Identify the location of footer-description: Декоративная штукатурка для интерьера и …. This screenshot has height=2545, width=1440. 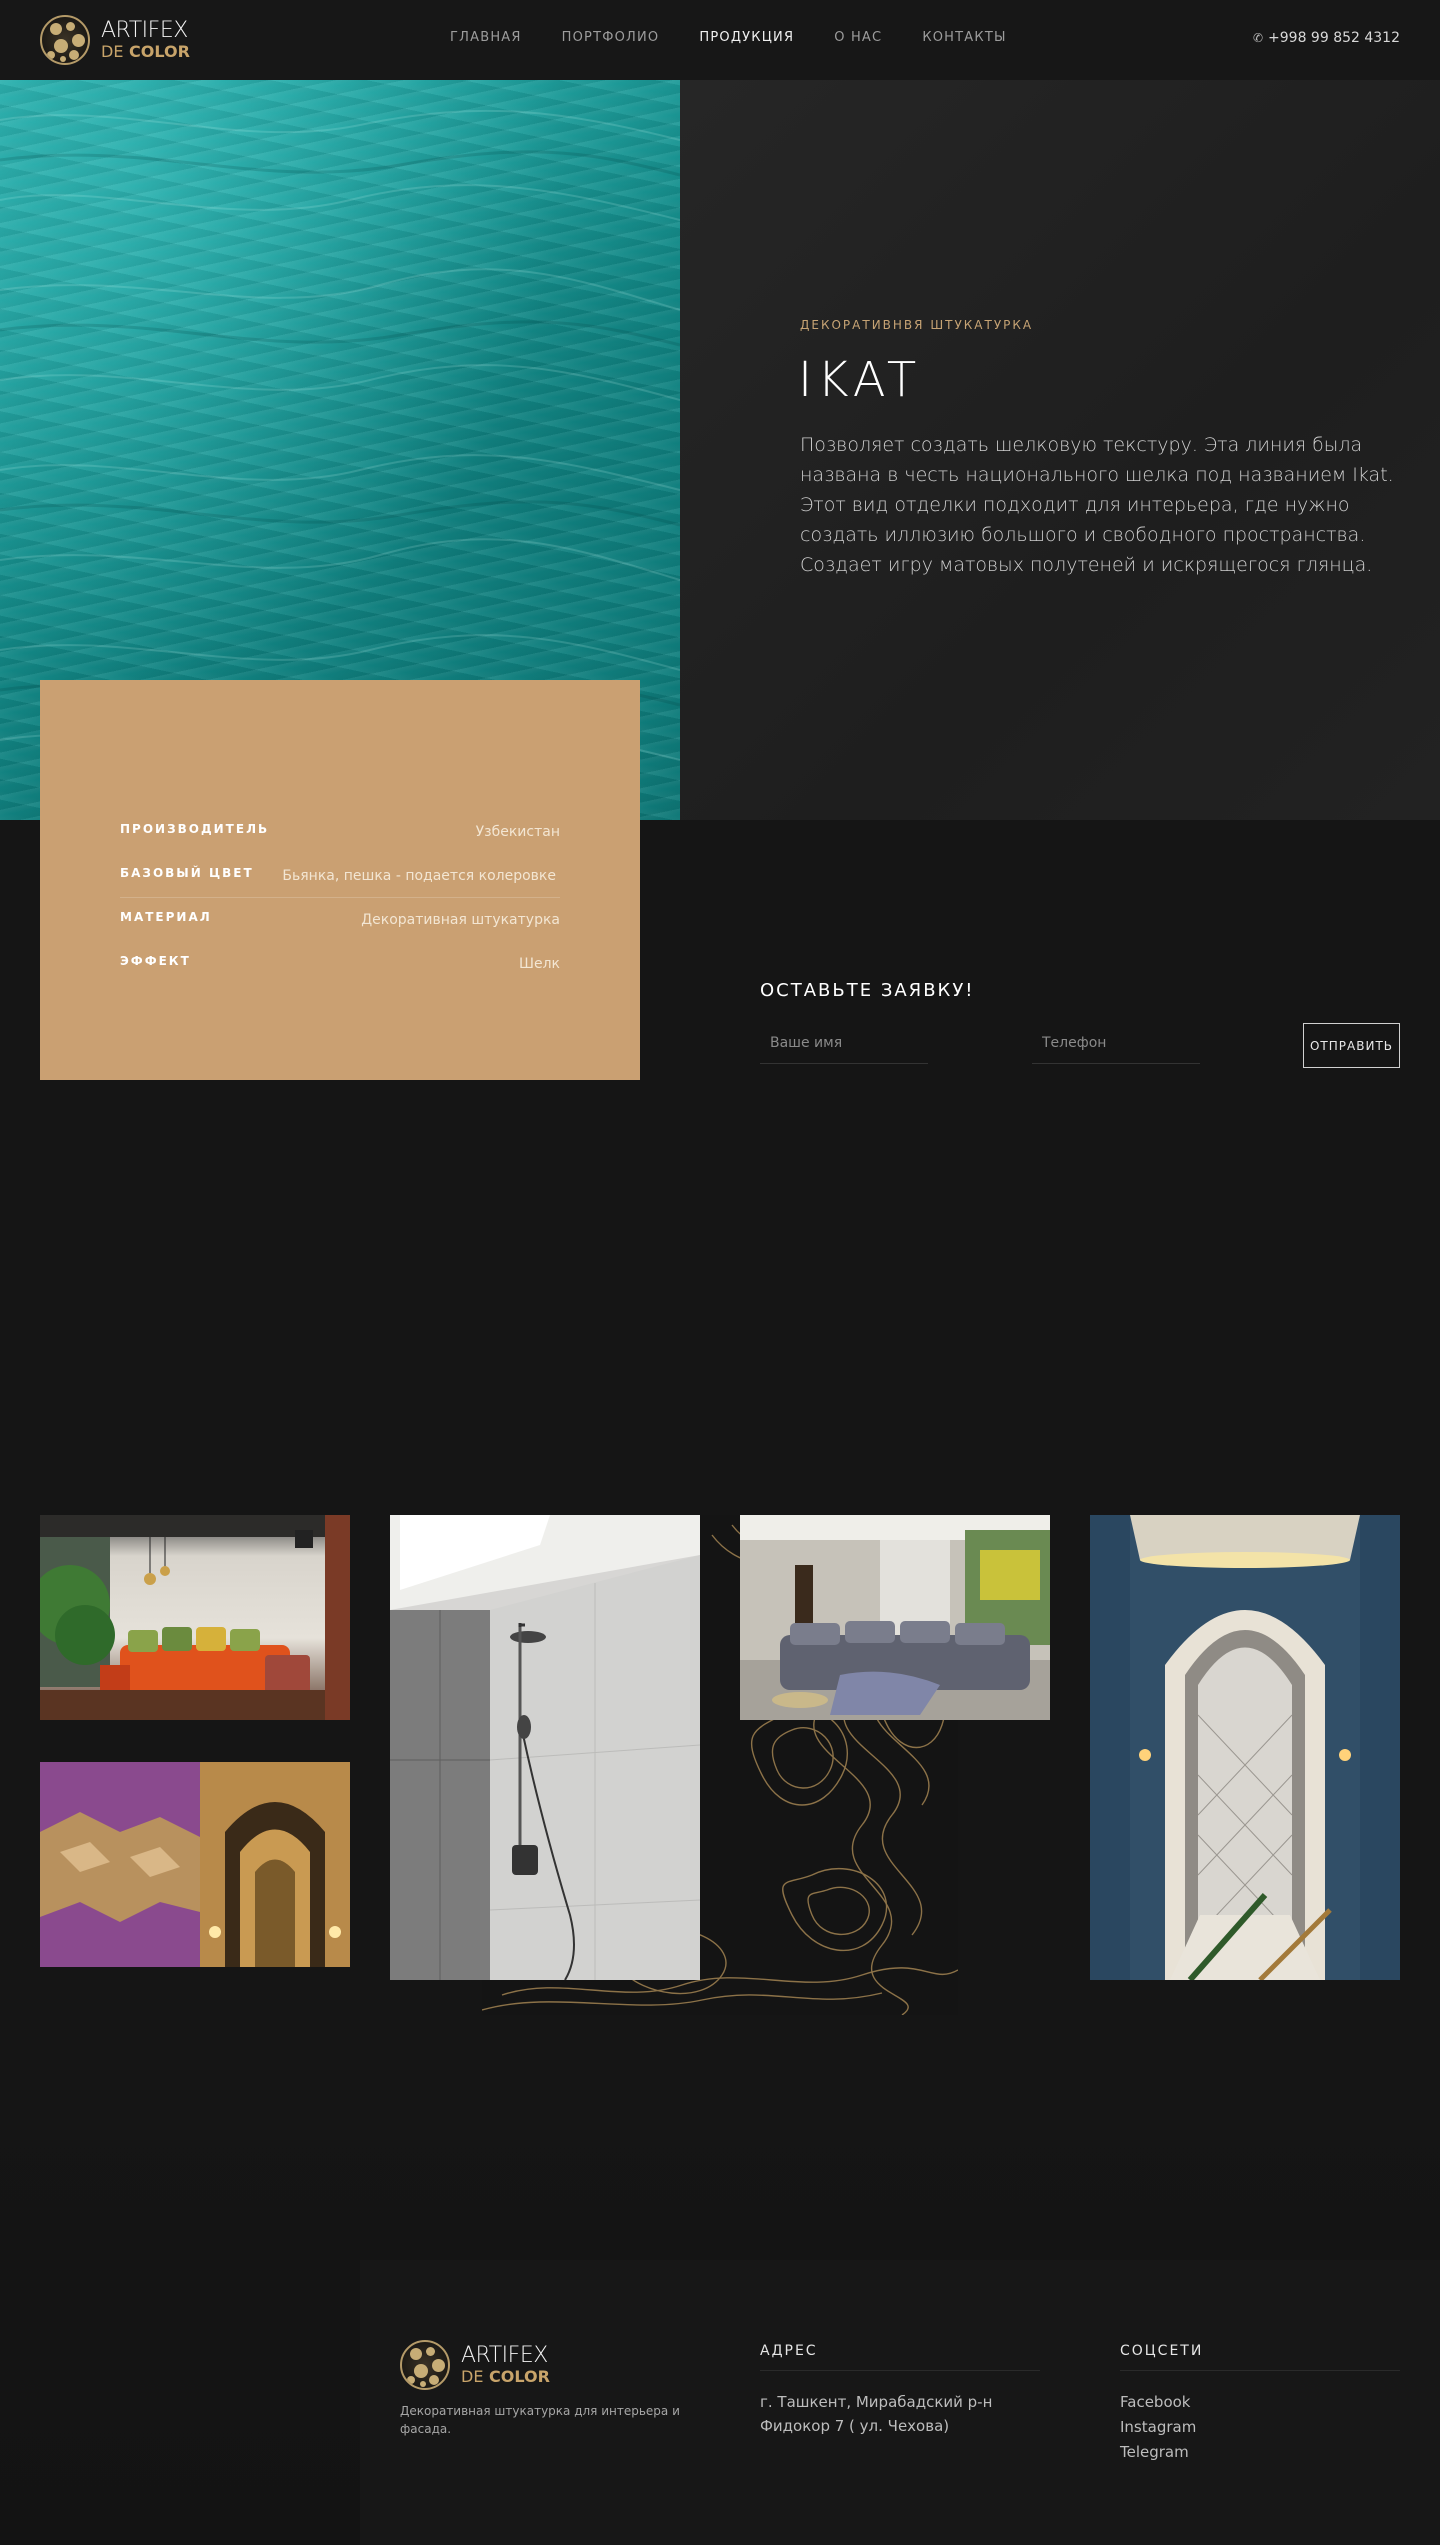
(540, 2420).